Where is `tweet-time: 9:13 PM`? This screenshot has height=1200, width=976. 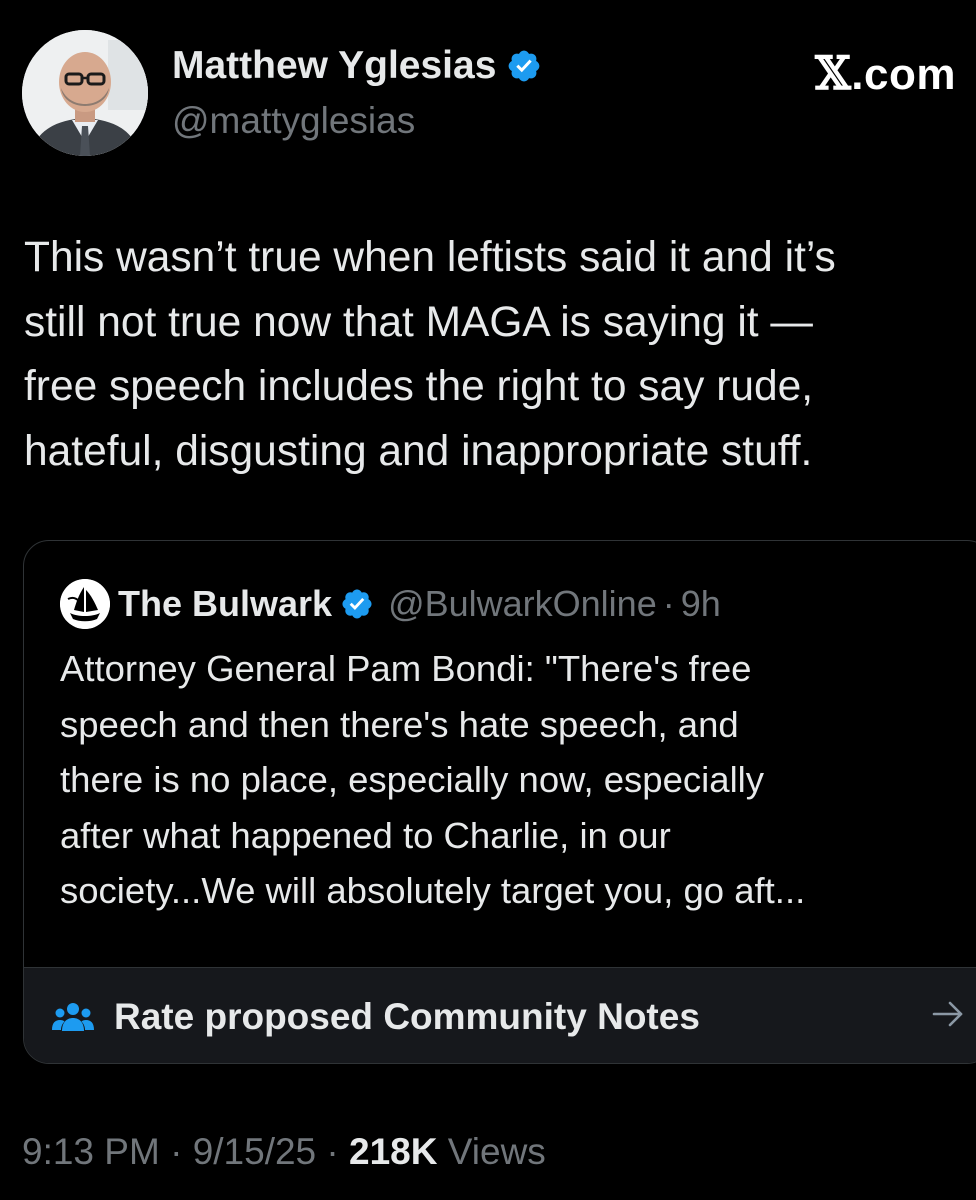
tweet-time: 9:13 PM is located at coordinates (91, 1151).